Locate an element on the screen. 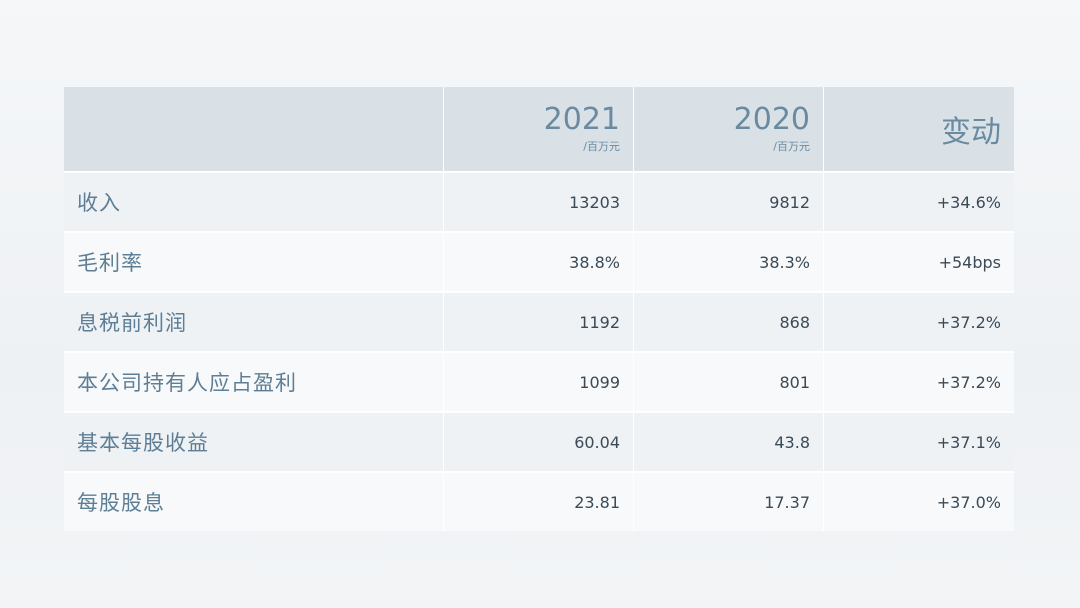 This screenshot has width=1080, height=608. table-header-row: 2021 /百万元 2020 /百万元 变动 is located at coordinates (539, 129).